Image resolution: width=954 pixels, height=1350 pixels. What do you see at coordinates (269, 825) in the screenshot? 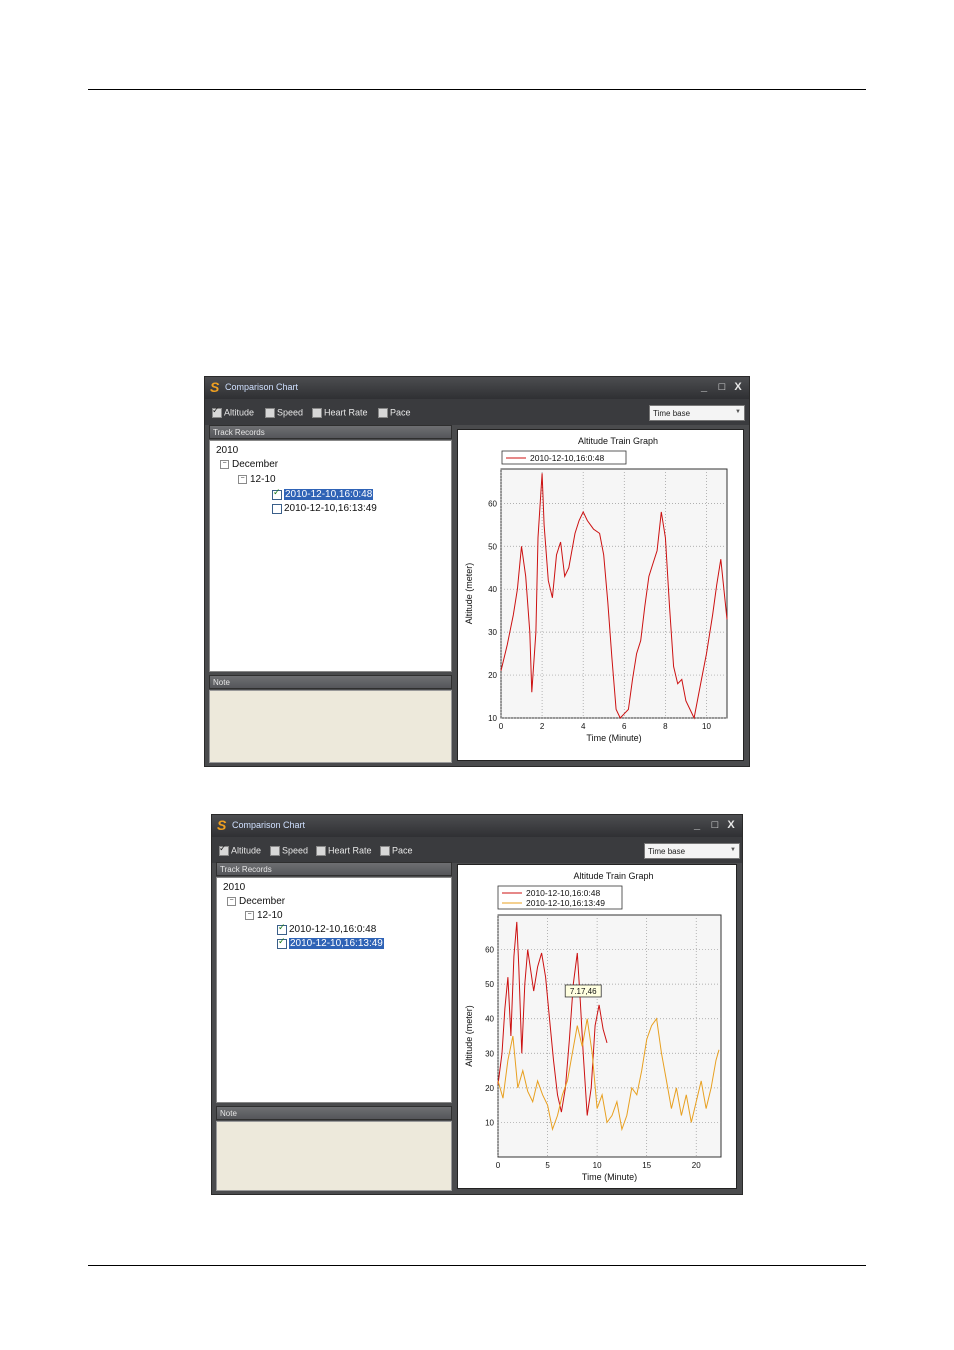
I see `window-title: Comparison Chart` at bounding box center [269, 825].